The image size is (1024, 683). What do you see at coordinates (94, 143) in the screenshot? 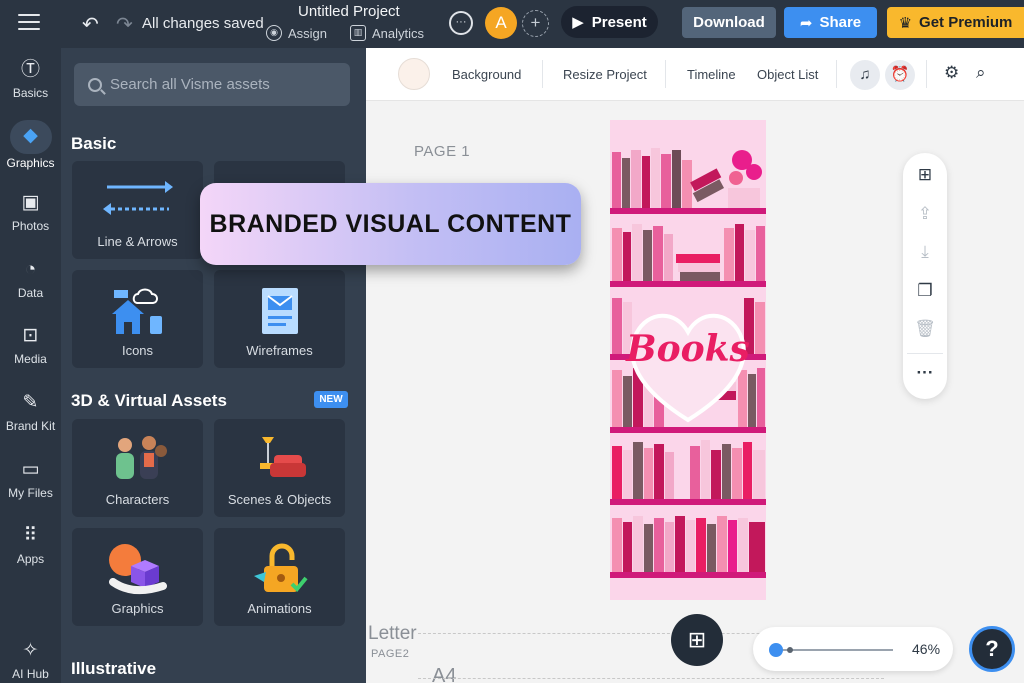
I see `section-title-basic: Basic` at bounding box center [94, 143].